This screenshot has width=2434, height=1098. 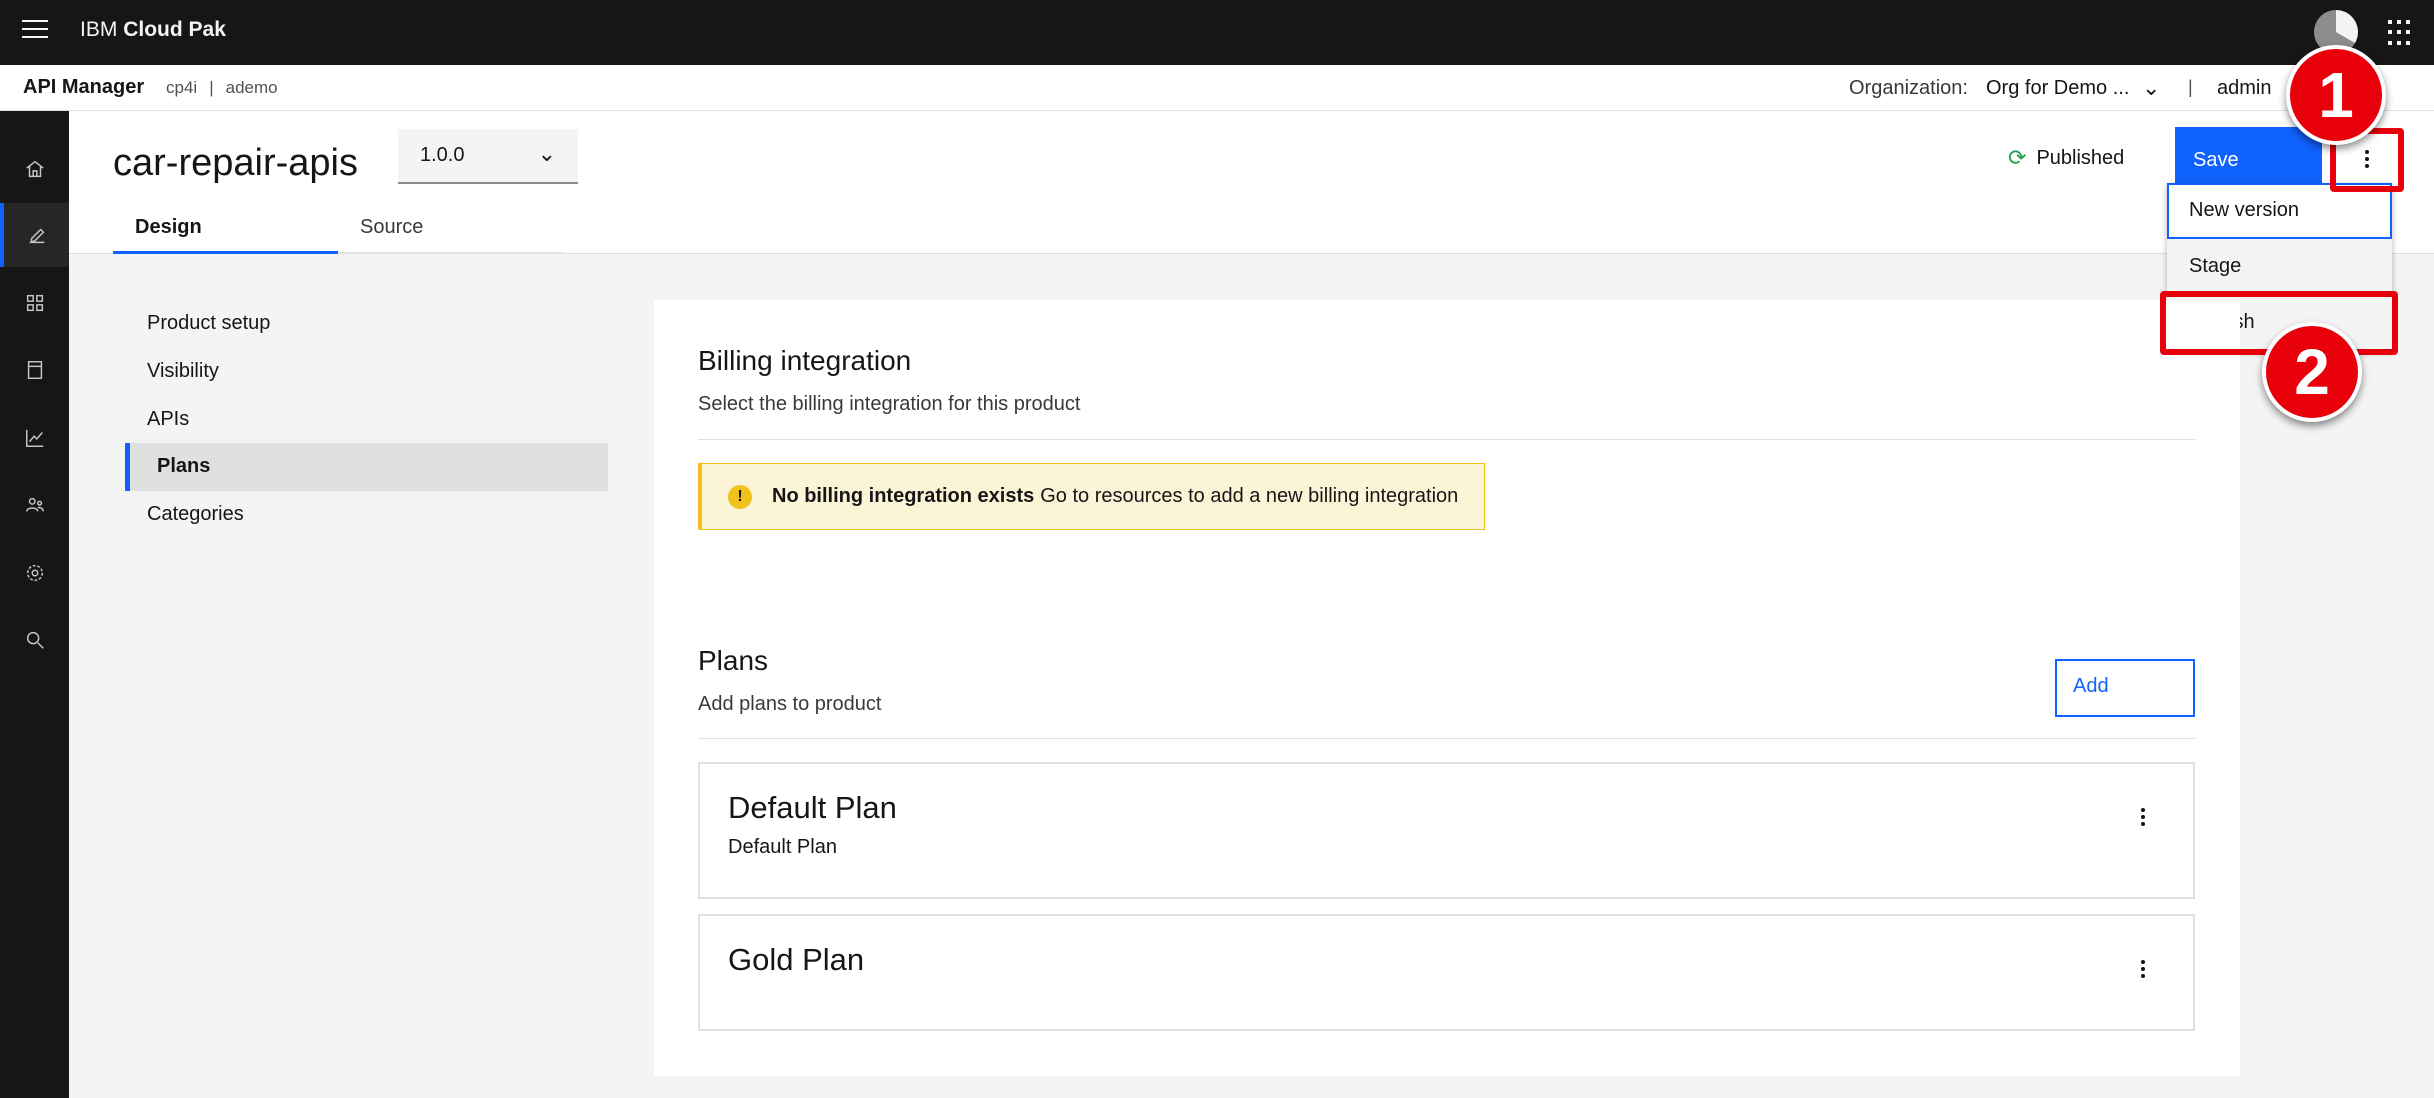 What do you see at coordinates (366, 515) in the screenshot?
I see `nav-item-categories: Categories` at bounding box center [366, 515].